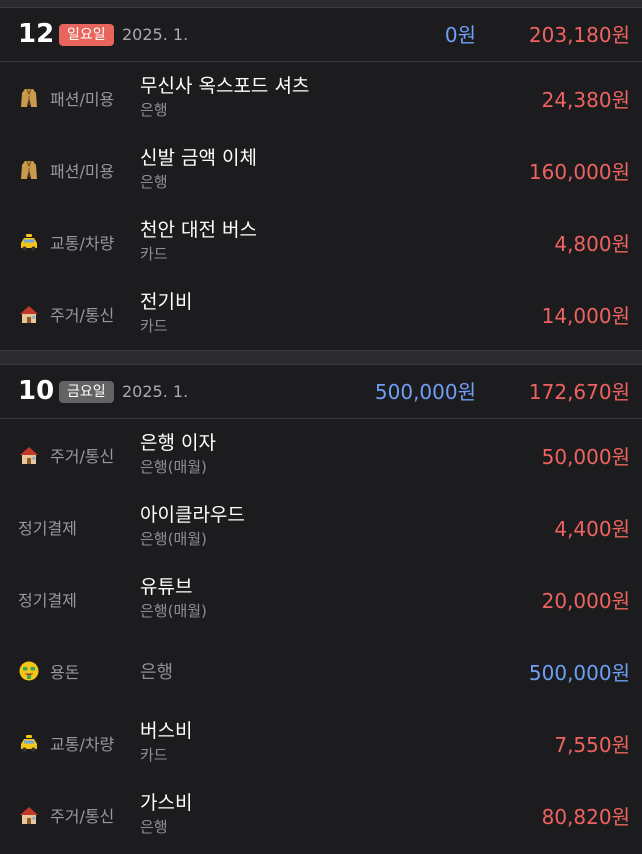 Image resolution: width=642 pixels, height=854 pixels. I want to click on transaction-row: 패션/미용 무신사 옥스포드 셔츠 은행 24,380원, so click(321, 98).